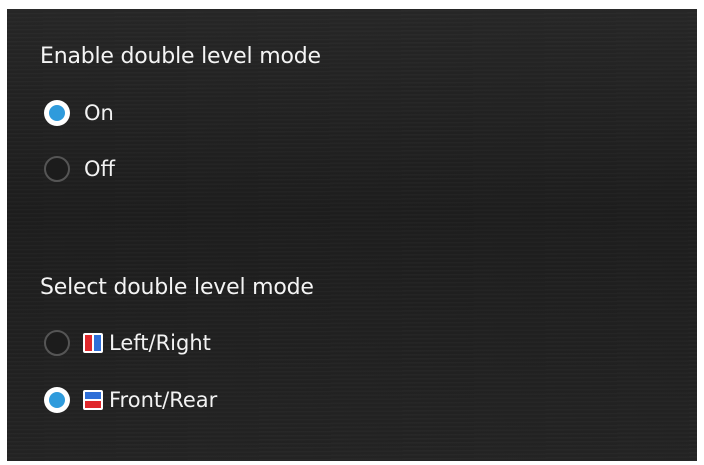 The height and width of the screenshot is (465, 704). Describe the element at coordinates (57, 400) in the screenshot. I see `radio-button-front-rear` at that location.